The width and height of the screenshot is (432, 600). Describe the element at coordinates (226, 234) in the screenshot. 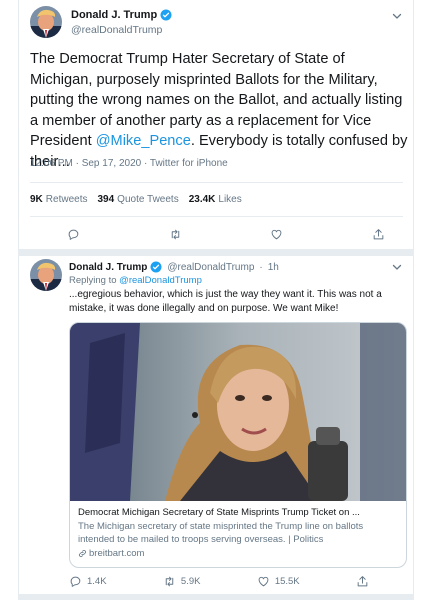

I see `tweet-actions` at that location.